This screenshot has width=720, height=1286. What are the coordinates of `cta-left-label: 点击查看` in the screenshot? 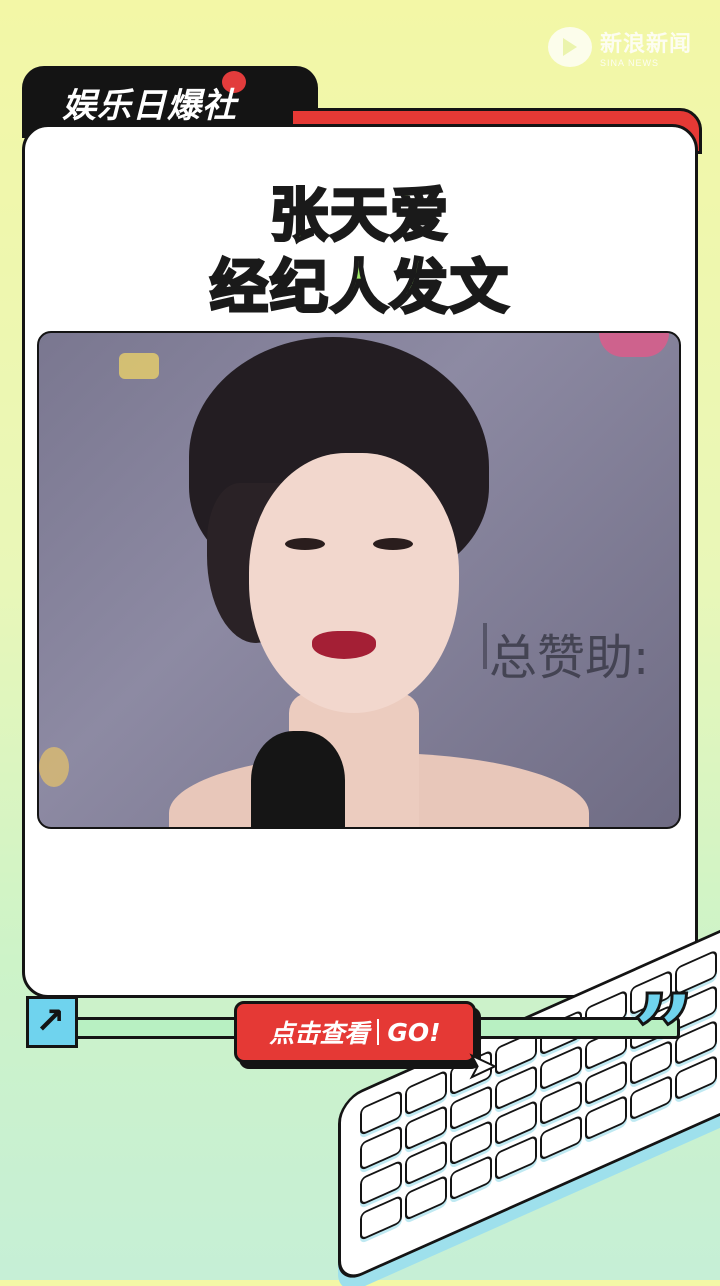 It's located at (319, 1033).